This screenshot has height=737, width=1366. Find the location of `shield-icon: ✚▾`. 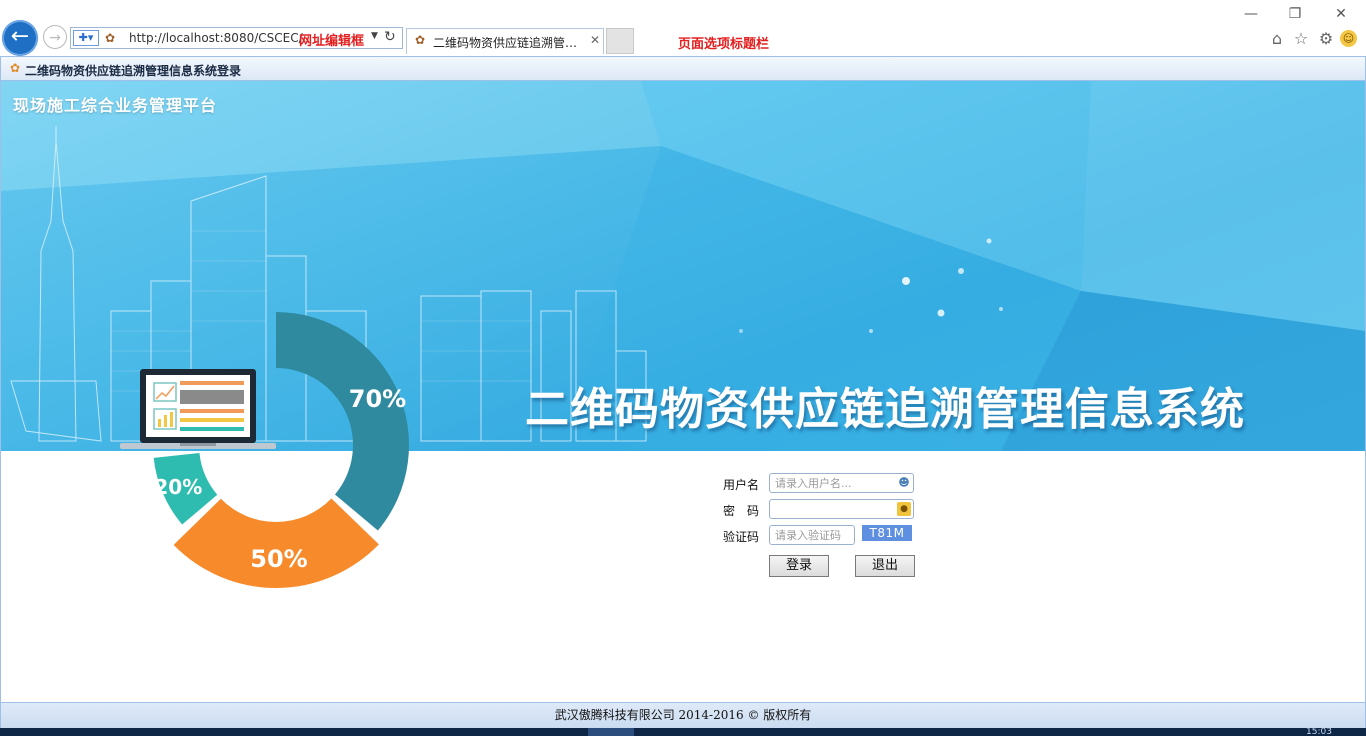

shield-icon: ✚▾ is located at coordinates (86, 38).